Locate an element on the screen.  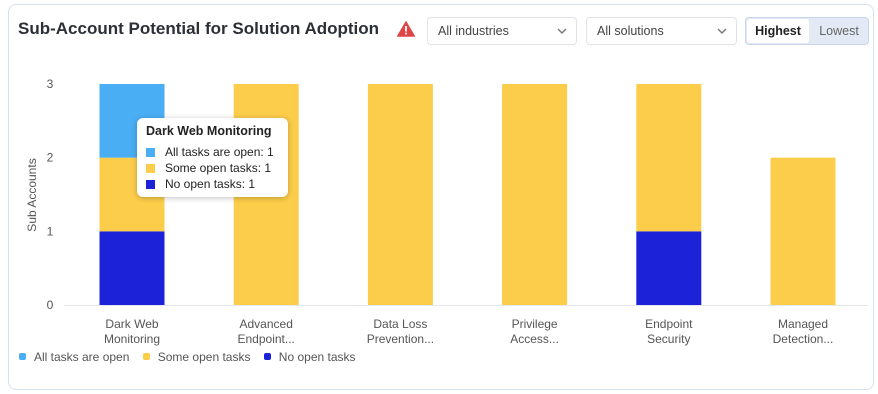
y-axis-label: Sub Accounts is located at coordinates (32, 194).